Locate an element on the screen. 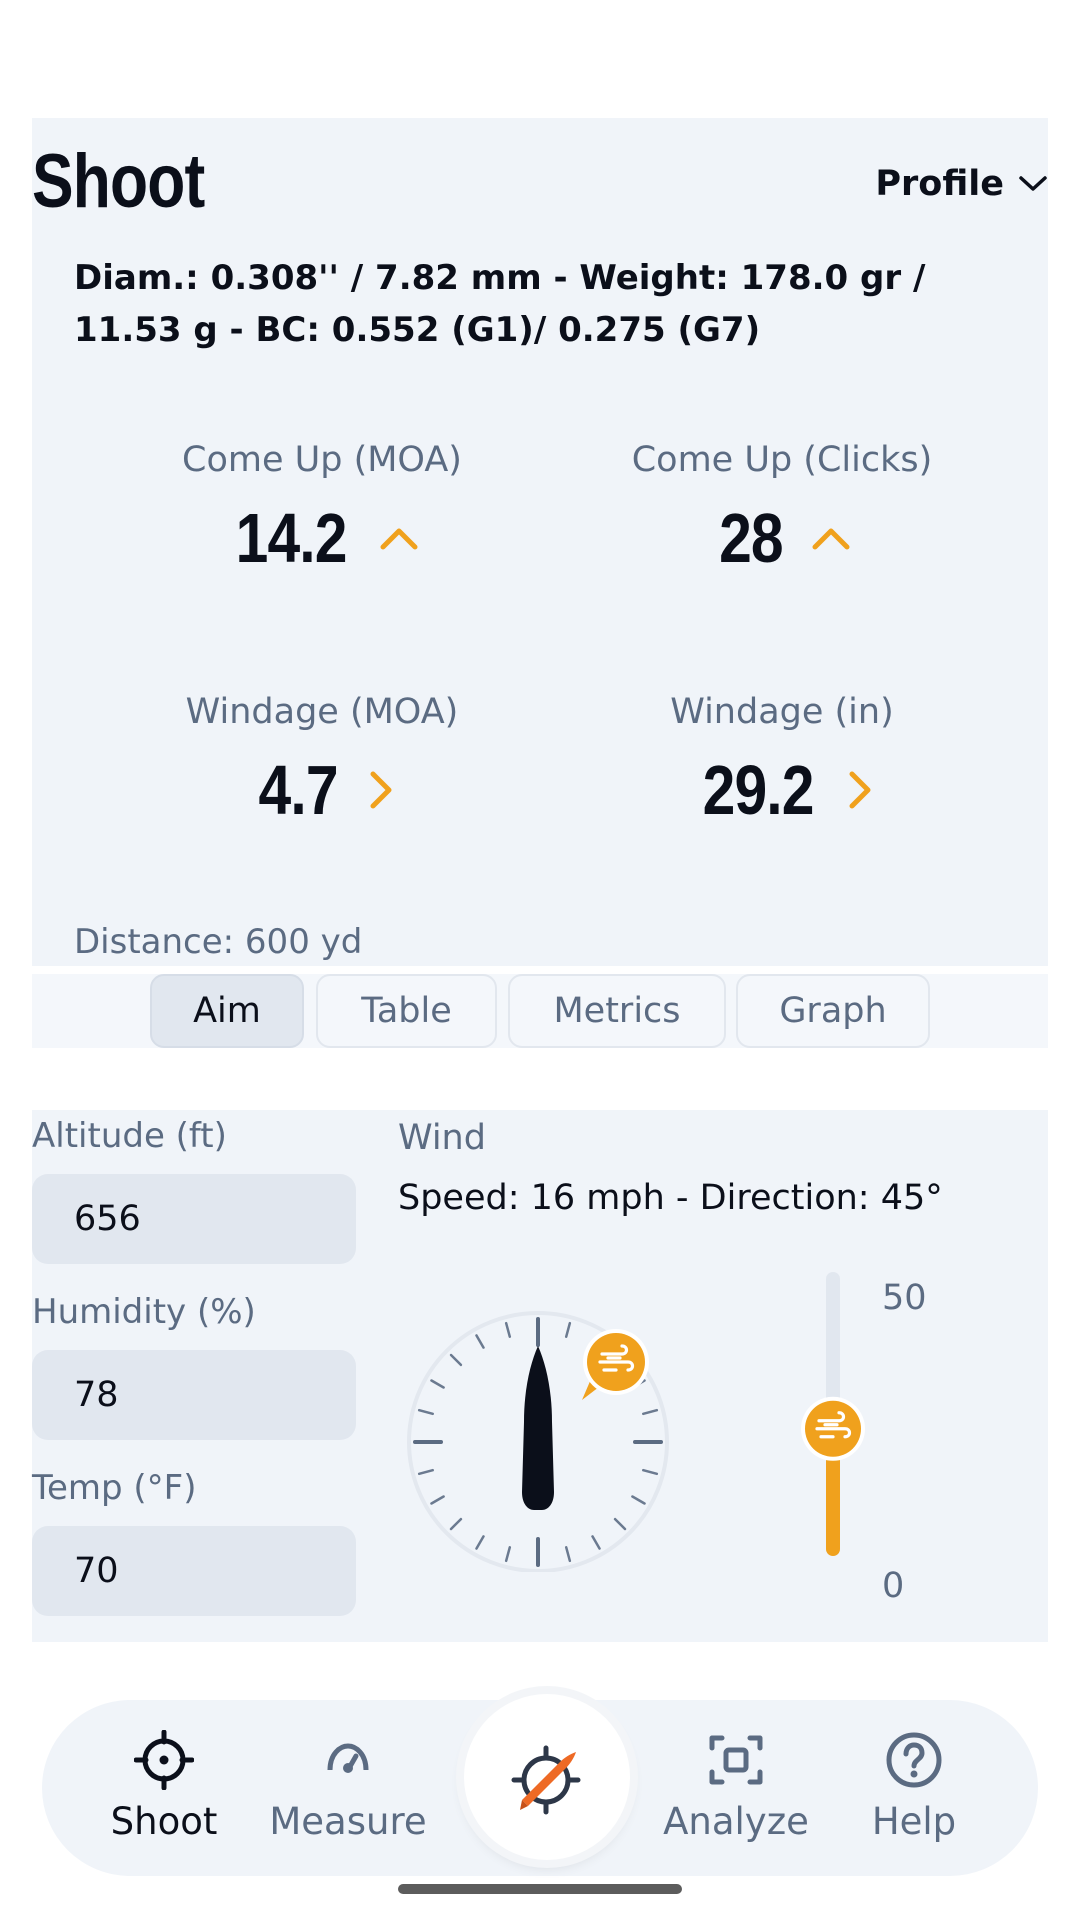 The image size is (1080, 1920). slider-max-label: 50 is located at coordinates (904, 1298).